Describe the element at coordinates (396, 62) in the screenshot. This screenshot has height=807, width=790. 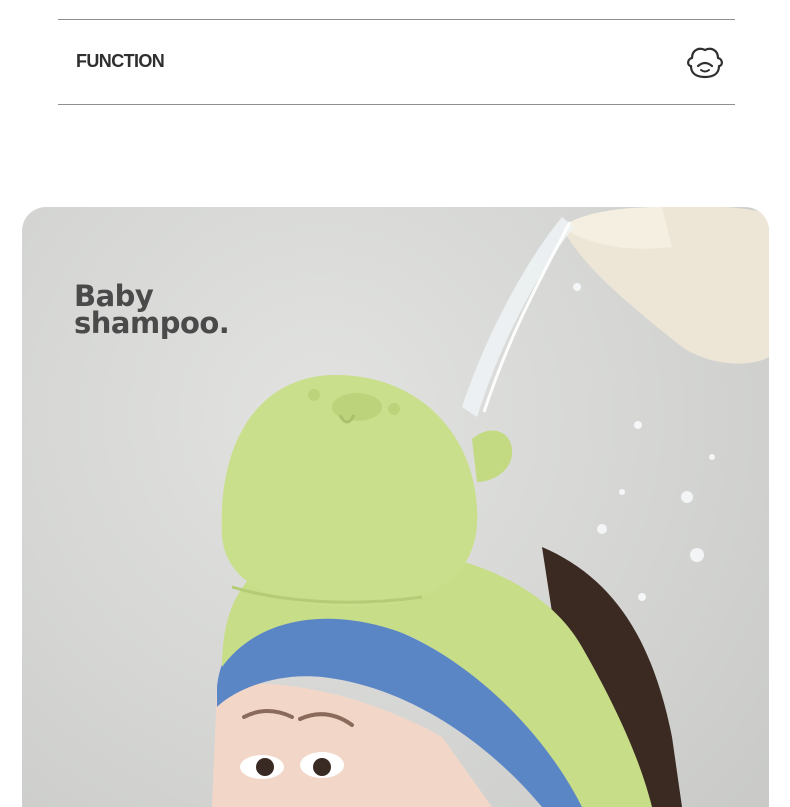
I see `section-header: FUNCTION` at that location.